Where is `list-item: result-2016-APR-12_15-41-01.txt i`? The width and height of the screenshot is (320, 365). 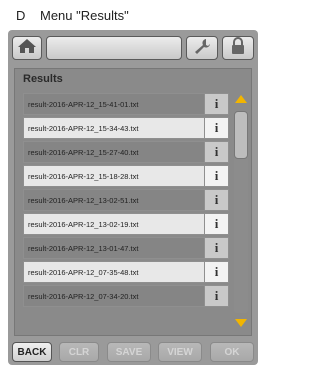
list-item: result-2016-APR-12_15-41-01.txt i is located at coordinates (126, 104).